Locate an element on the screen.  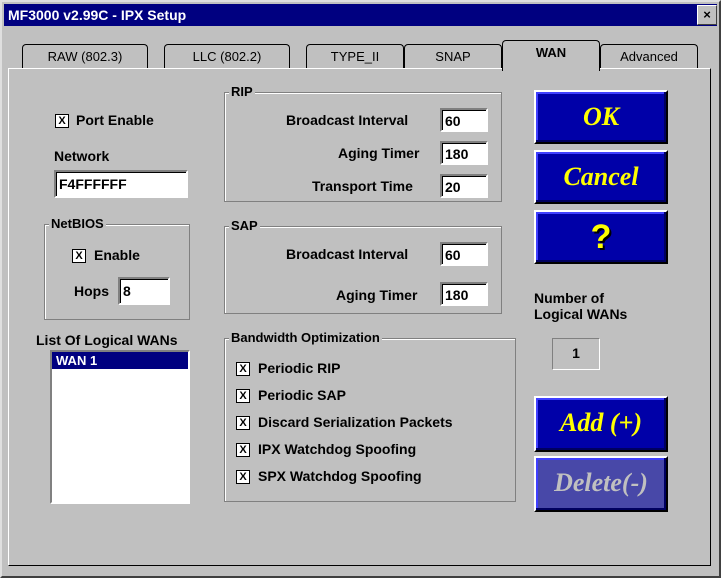
ok-button: OK is located at coordinates (601, 117).